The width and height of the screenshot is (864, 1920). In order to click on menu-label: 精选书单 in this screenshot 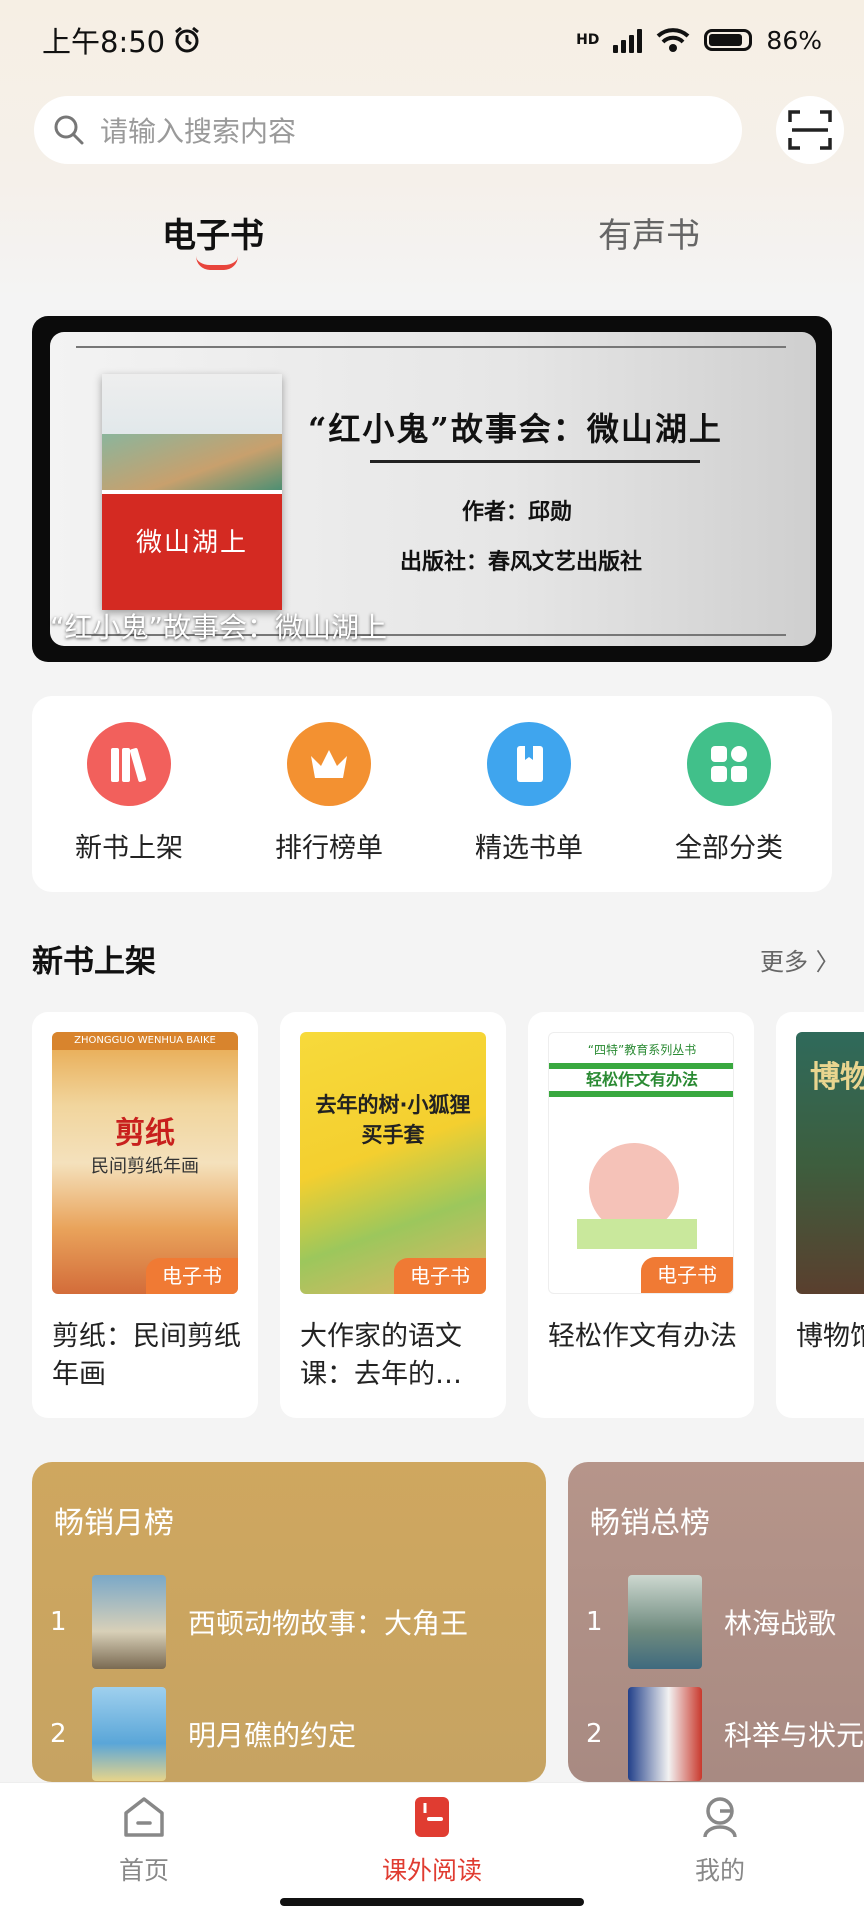, I will do `click(529, 848)`.